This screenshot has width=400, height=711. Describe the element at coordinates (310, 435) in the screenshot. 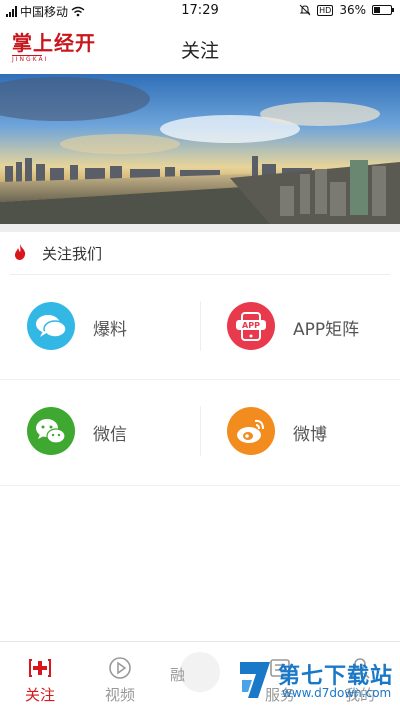

I see `grid-label: 微博` at that location.